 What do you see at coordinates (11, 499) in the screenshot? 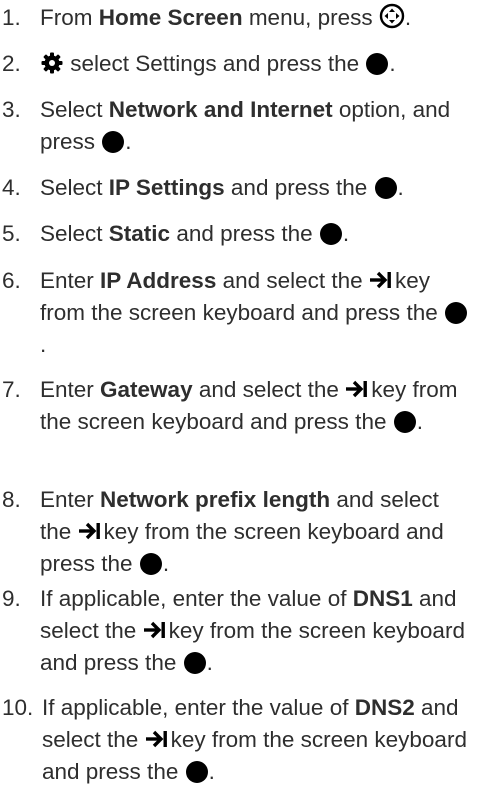
I see `step-number: 8.` at bounding box center [11, 499].